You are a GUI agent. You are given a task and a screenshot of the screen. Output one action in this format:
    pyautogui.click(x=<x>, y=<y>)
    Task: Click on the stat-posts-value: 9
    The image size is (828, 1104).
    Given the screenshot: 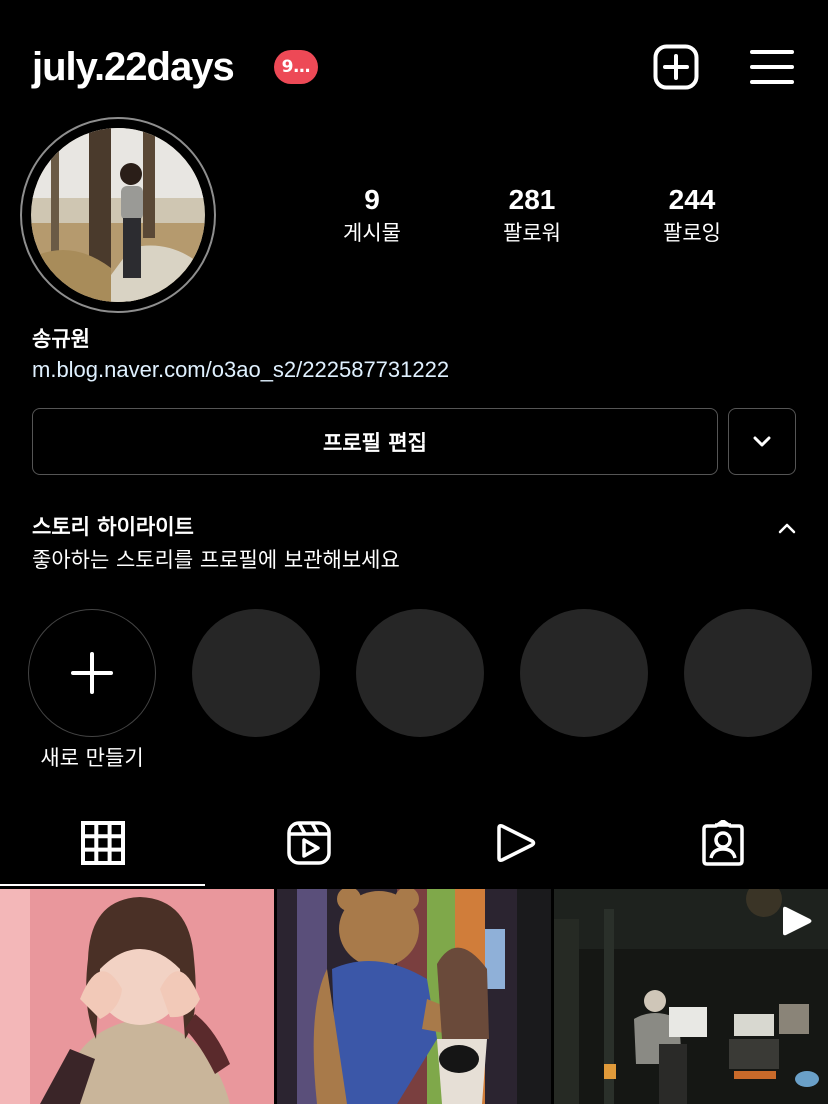 What is the action you would take?
    pyautogui.click(x=372, y=199)
    